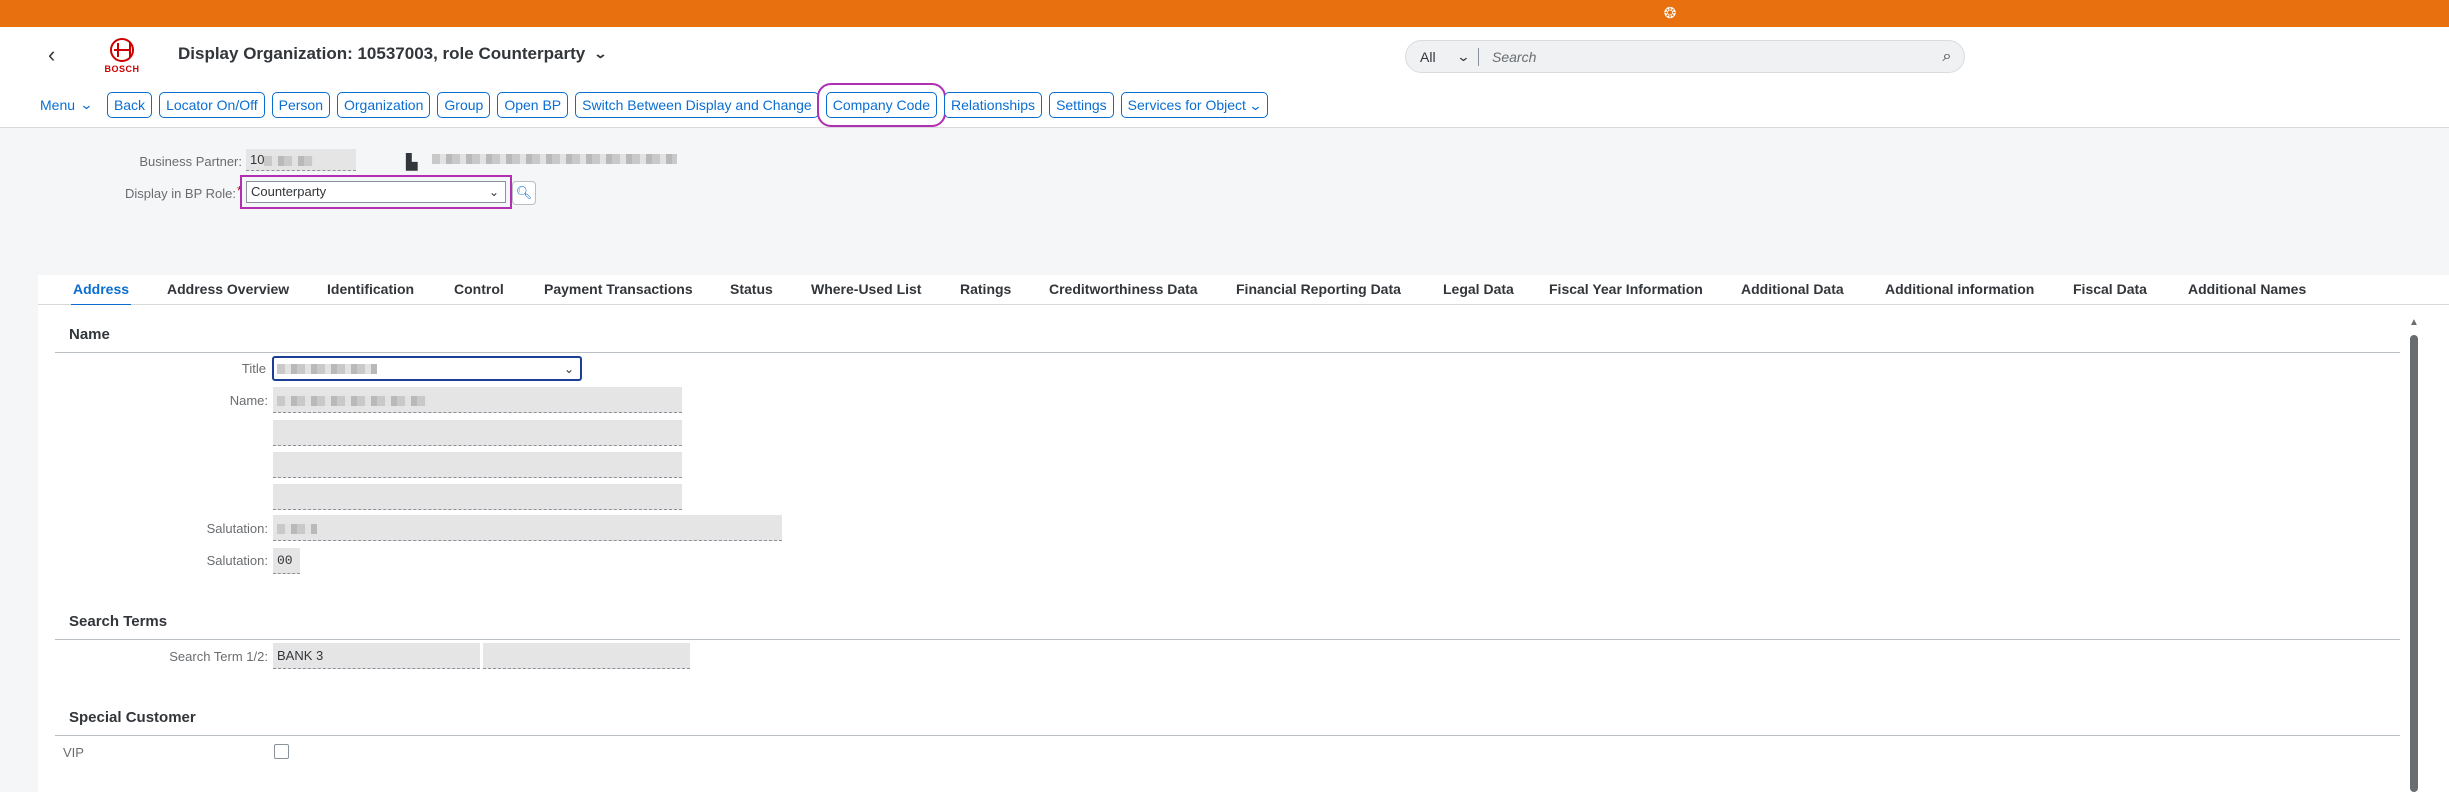  I want to click on tab-where-used-list: Where-Used List, so click(866, 289).